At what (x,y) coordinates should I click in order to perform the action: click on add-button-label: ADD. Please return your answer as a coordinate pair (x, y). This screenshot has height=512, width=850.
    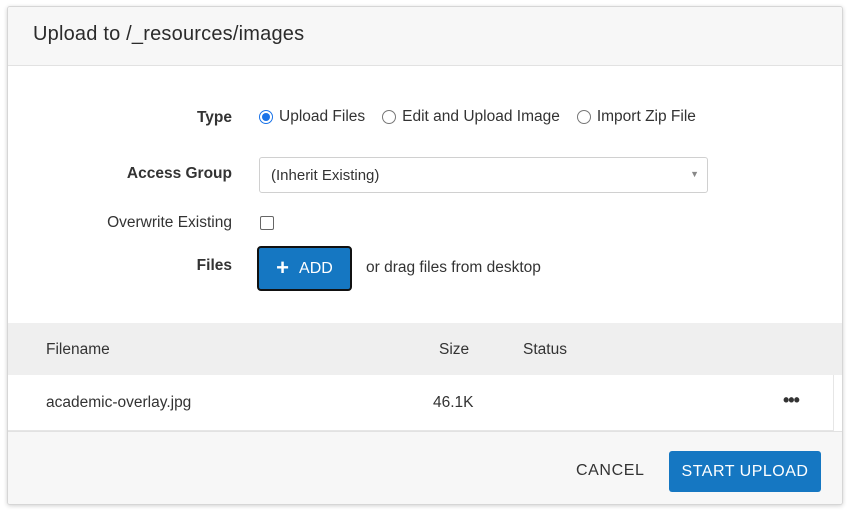
    Looking at the image, I should click on (316, 268).